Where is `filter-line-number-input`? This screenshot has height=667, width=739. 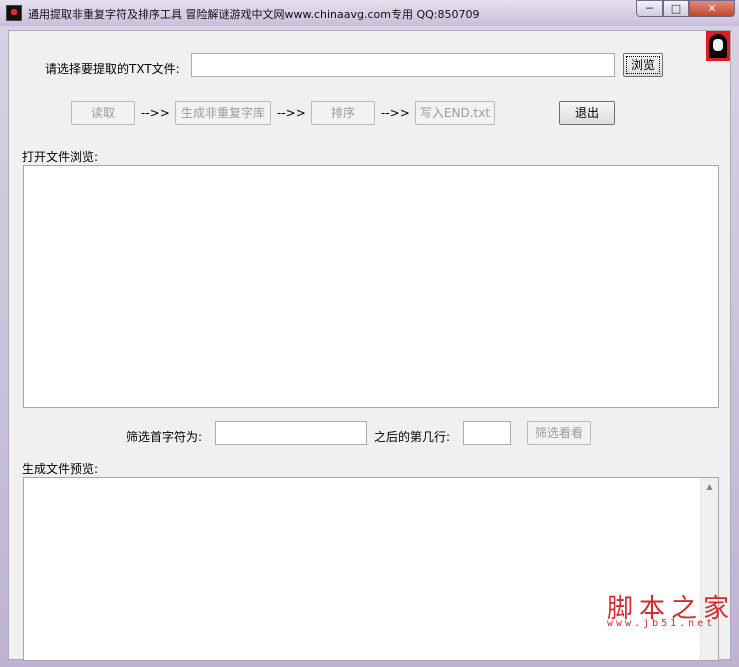
filter-line-number-input is located at coordinates (487, 433).